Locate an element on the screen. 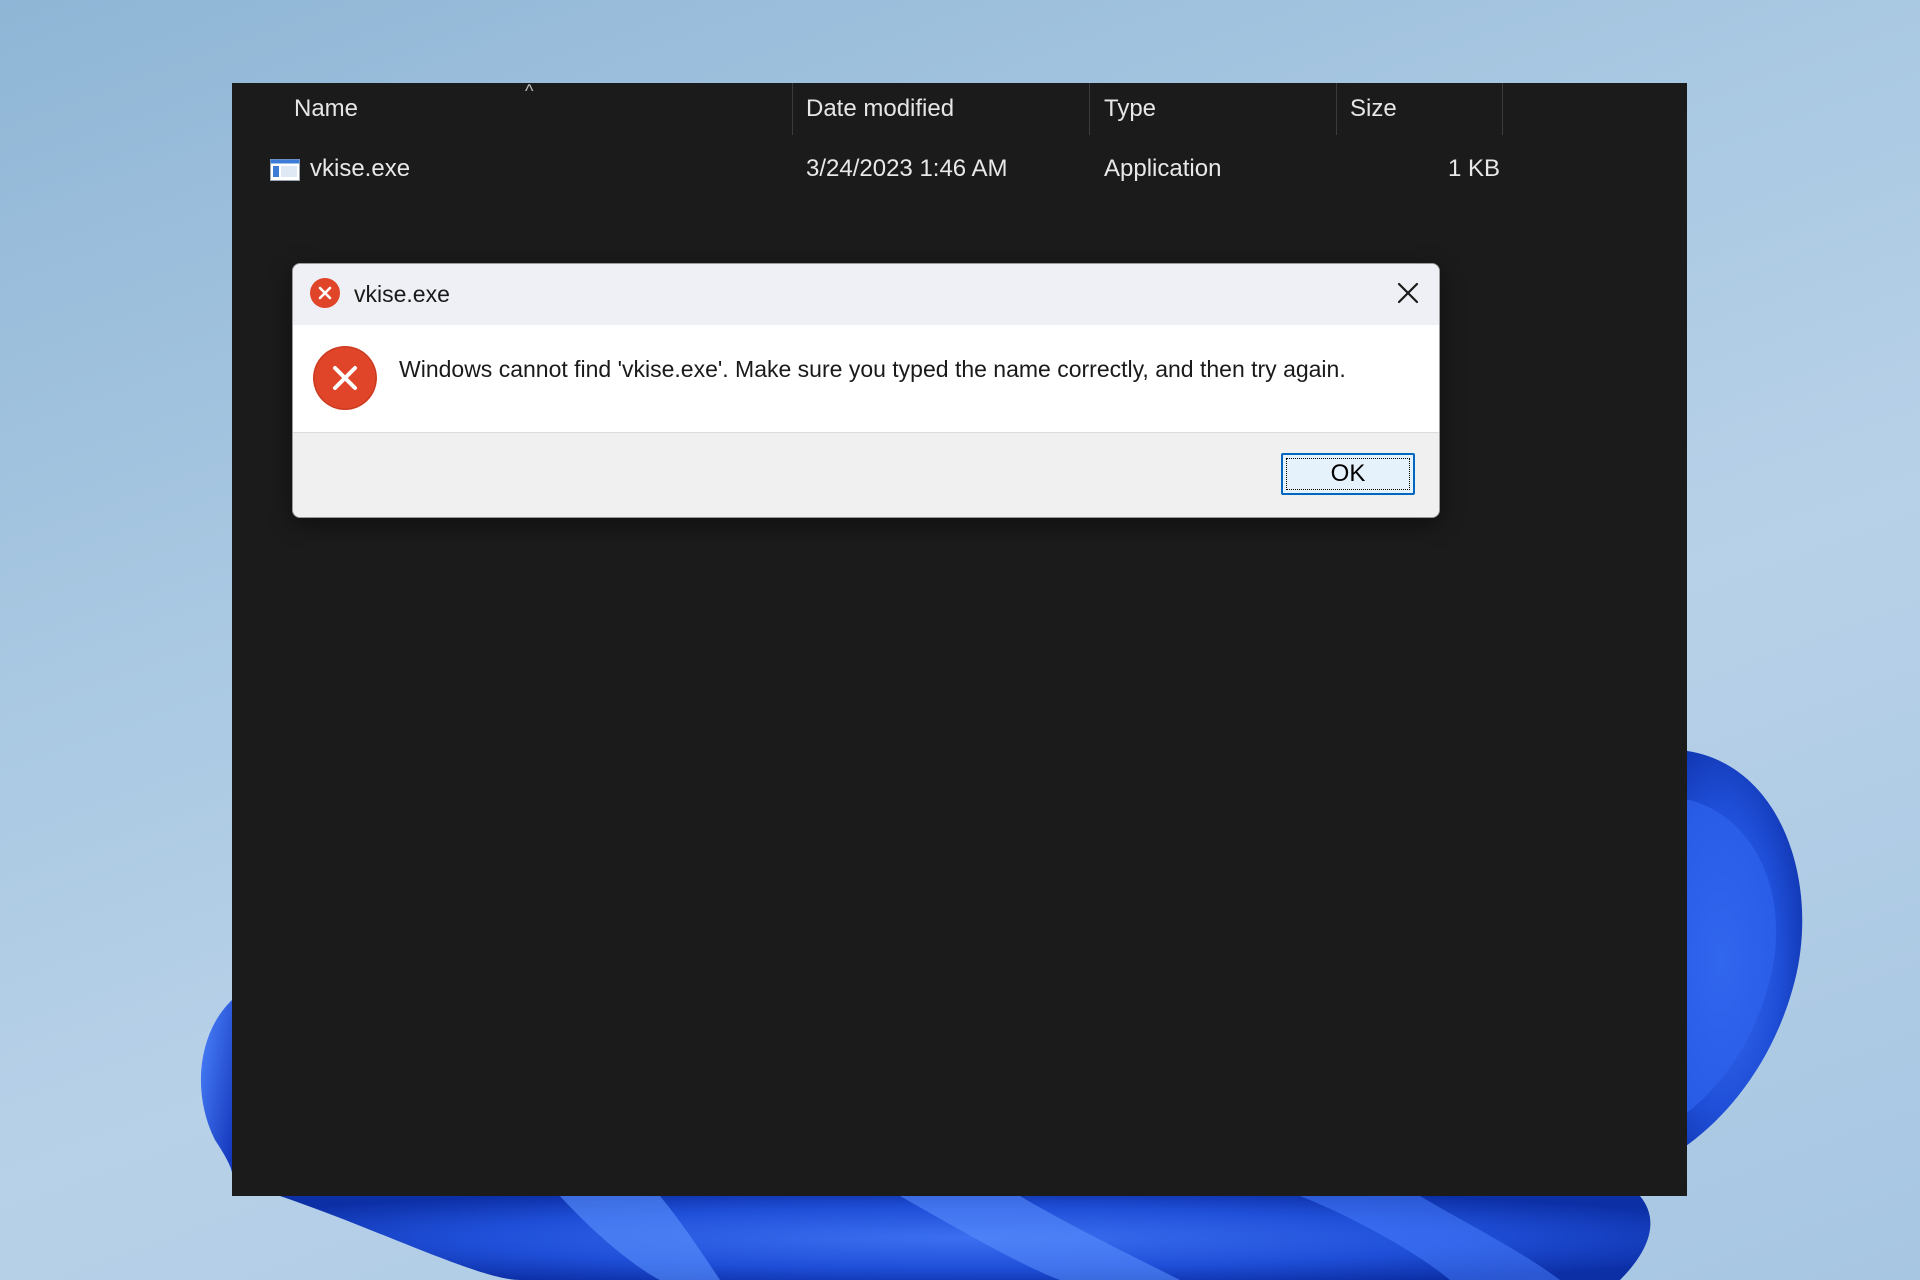  file-type: Application is located at coordinates (1163, 168).